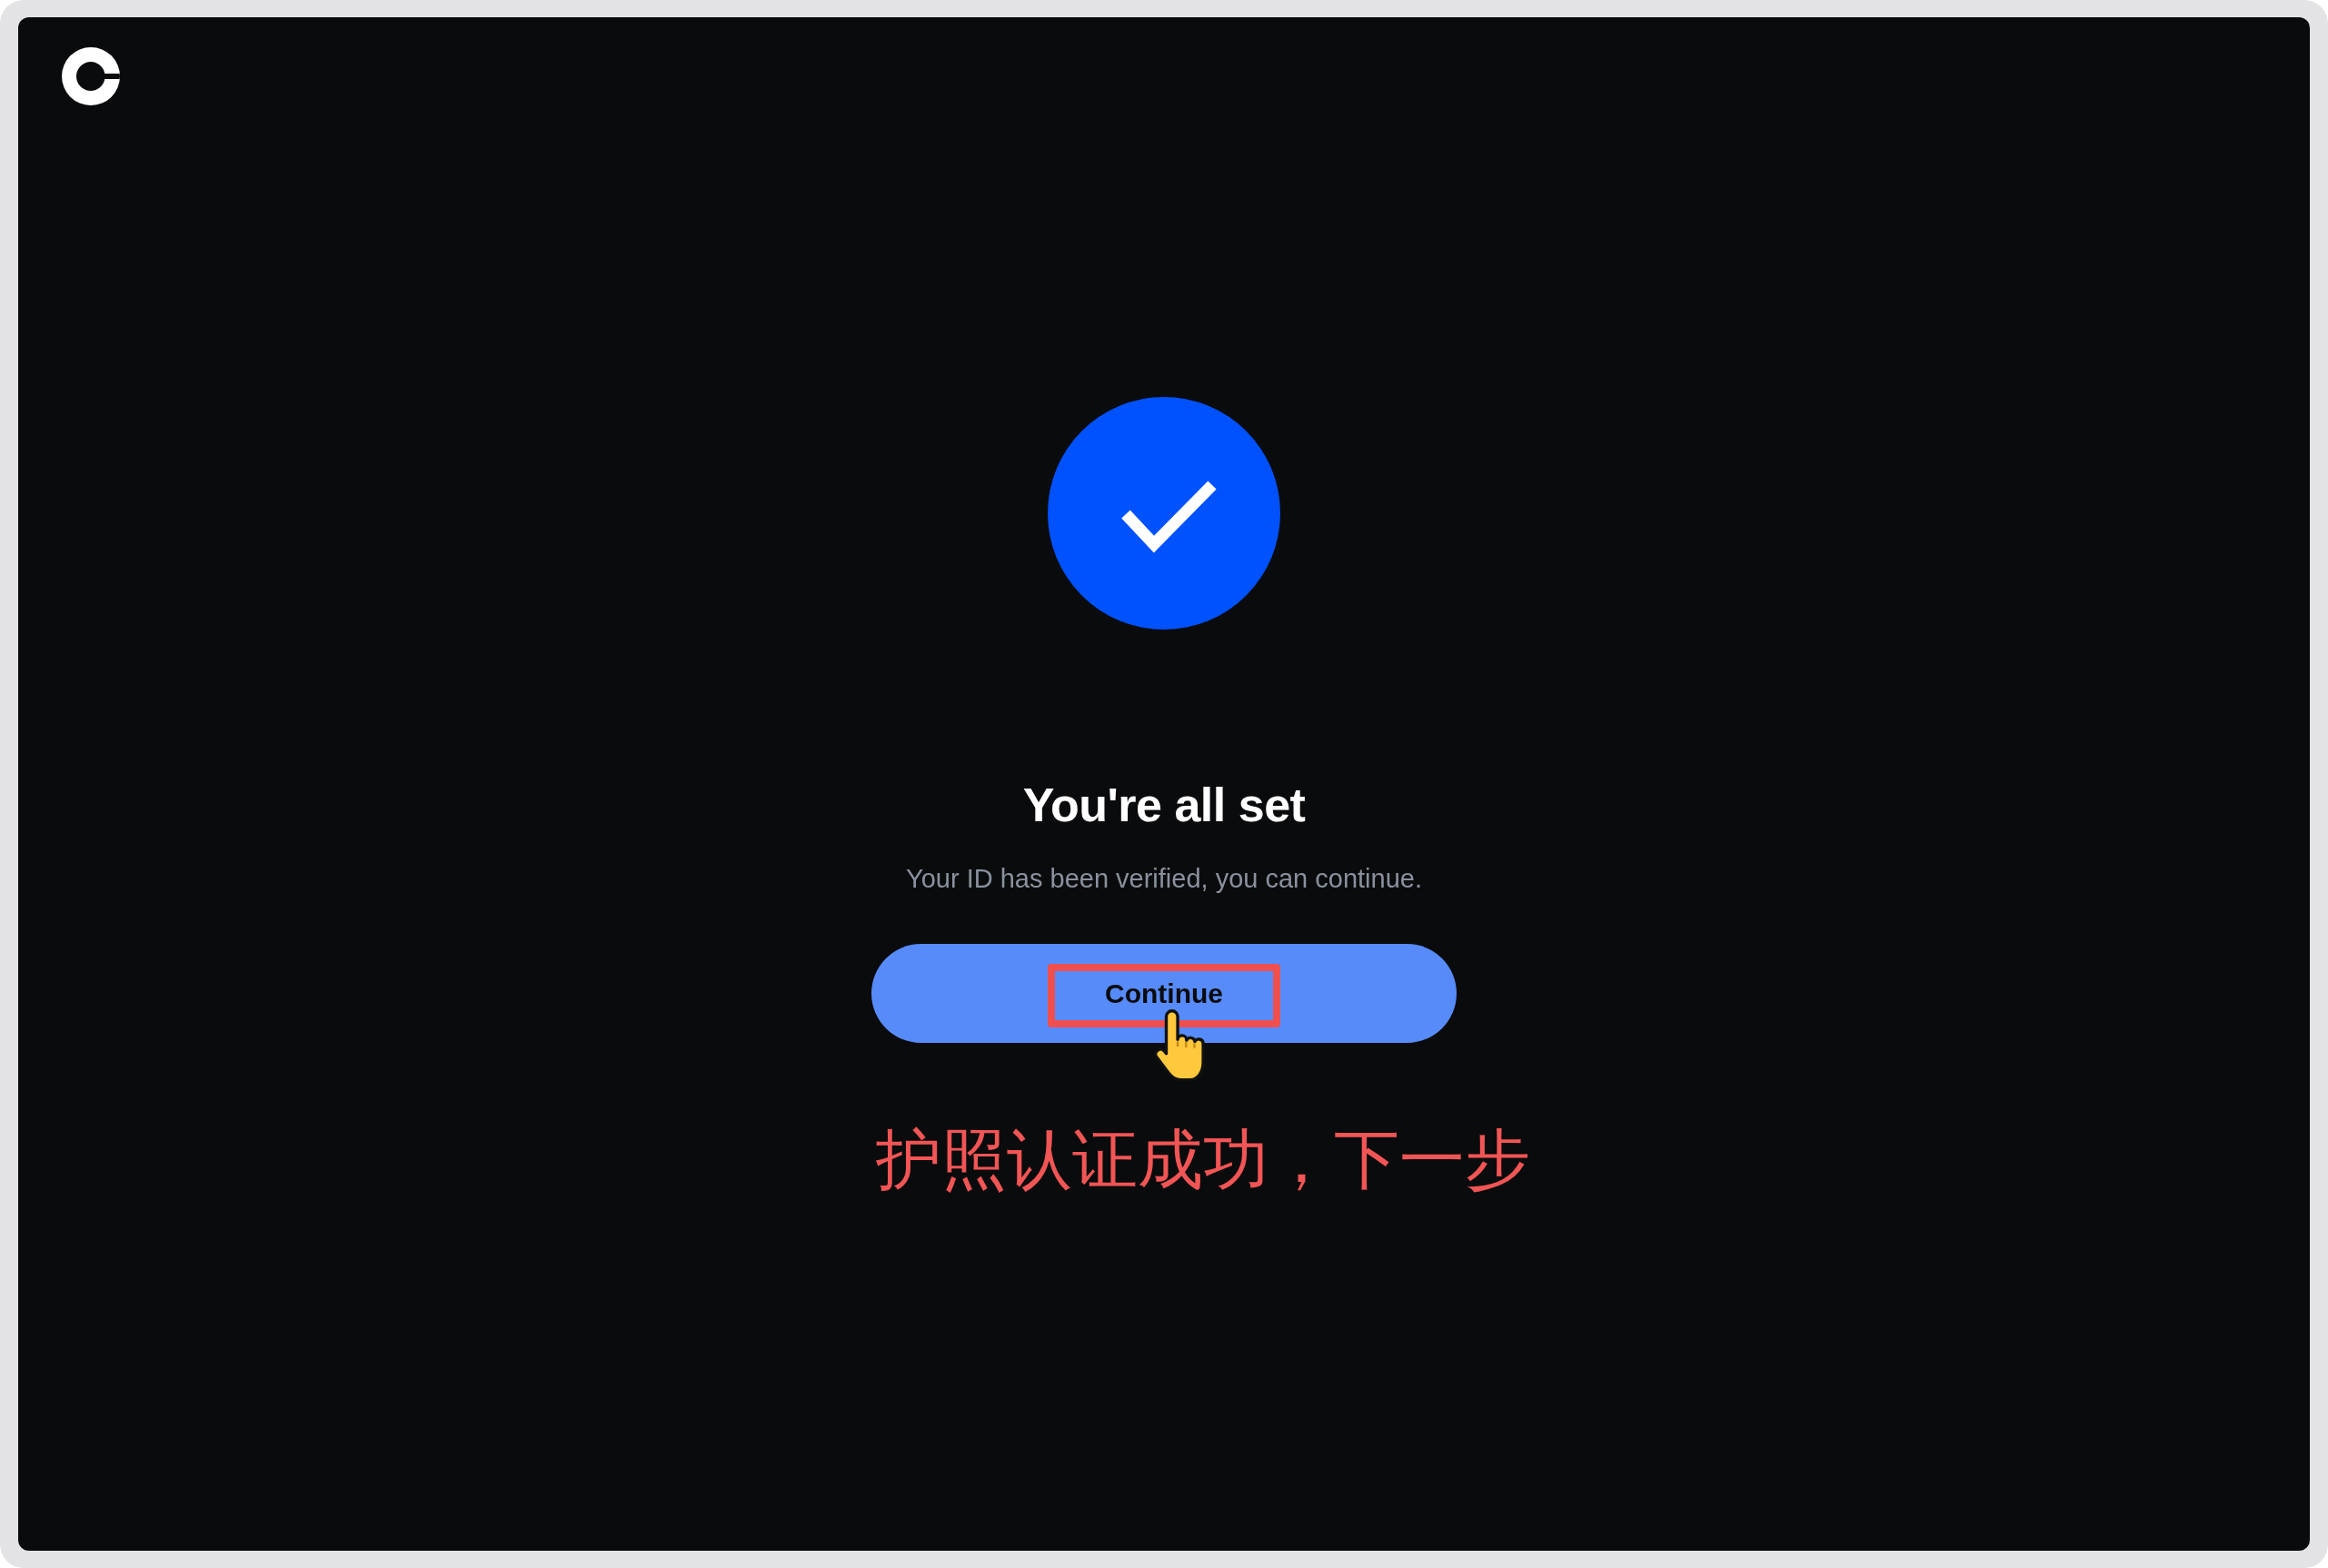 Image resolution: width=2328 pixels, height=1568 pixels. What do you see at coordinates (1164, 994) in the screenshot?
I see `continue-button: Continue` at bounding box center [1164, 994].